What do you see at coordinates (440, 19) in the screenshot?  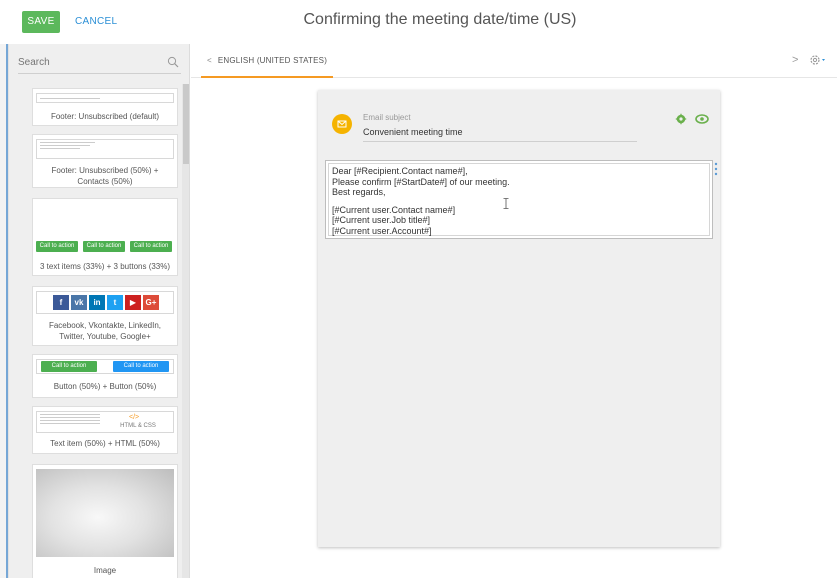 I see `page-title: Confirming the meeting date/time (US)` at bounding box center [440, 19].